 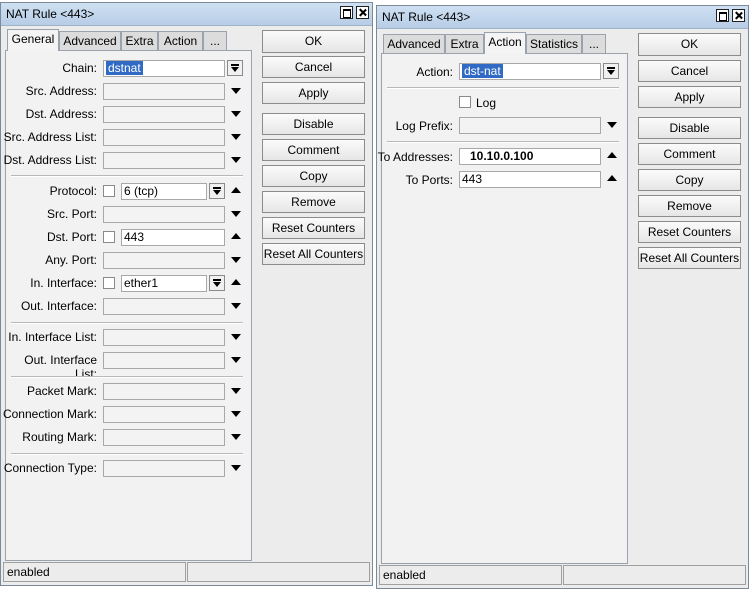 What do you see at coordinates (109, 191) in the screenshot?
I see `protocol-negate-checkbox` at bounding box center [109, 191].